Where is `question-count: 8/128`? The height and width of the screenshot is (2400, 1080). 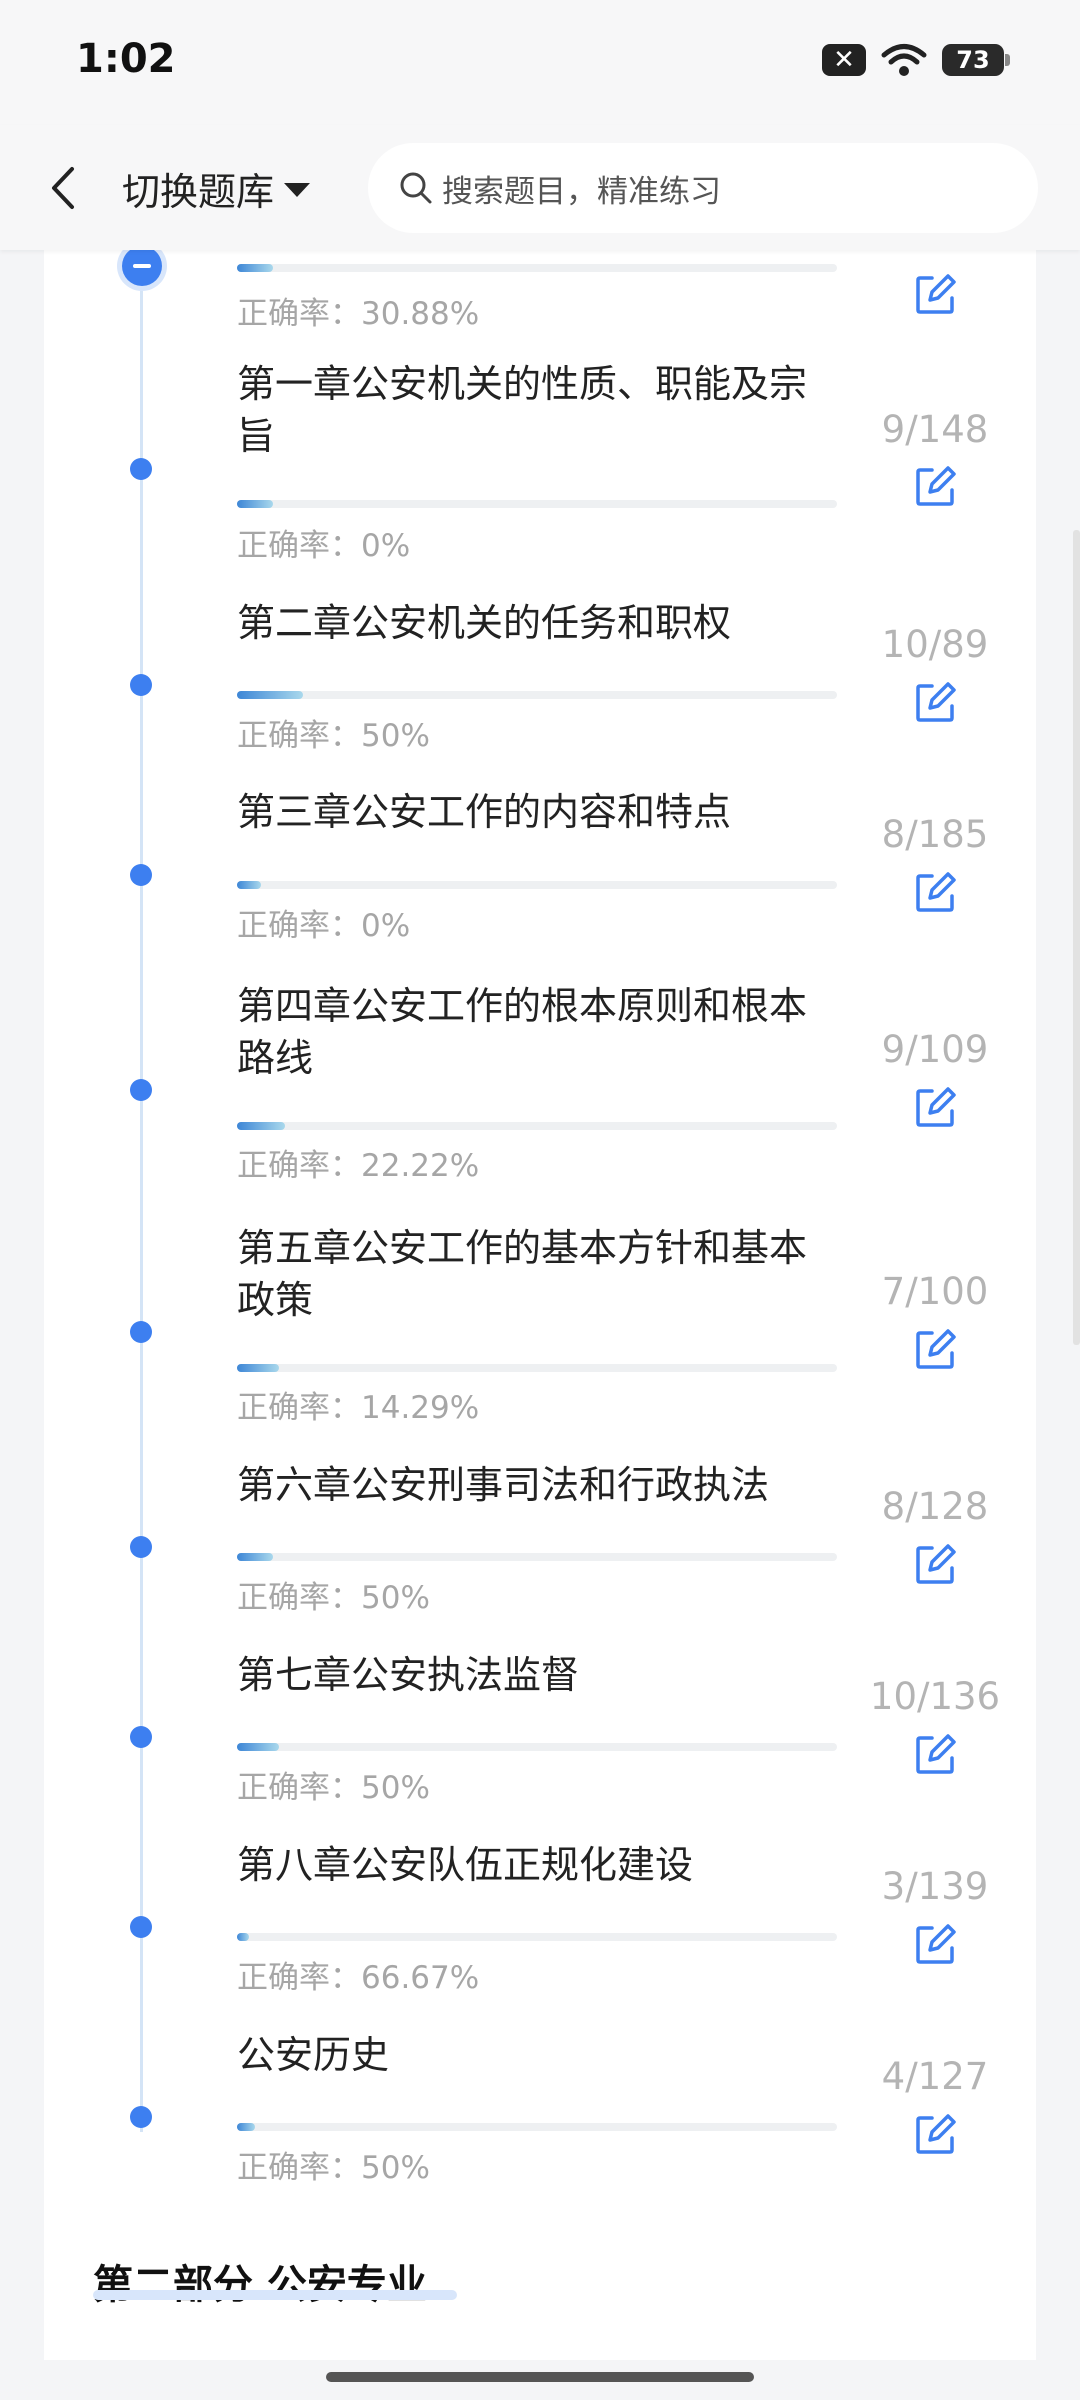 question-count: 8/128 is located at coordinates (935, 1506).